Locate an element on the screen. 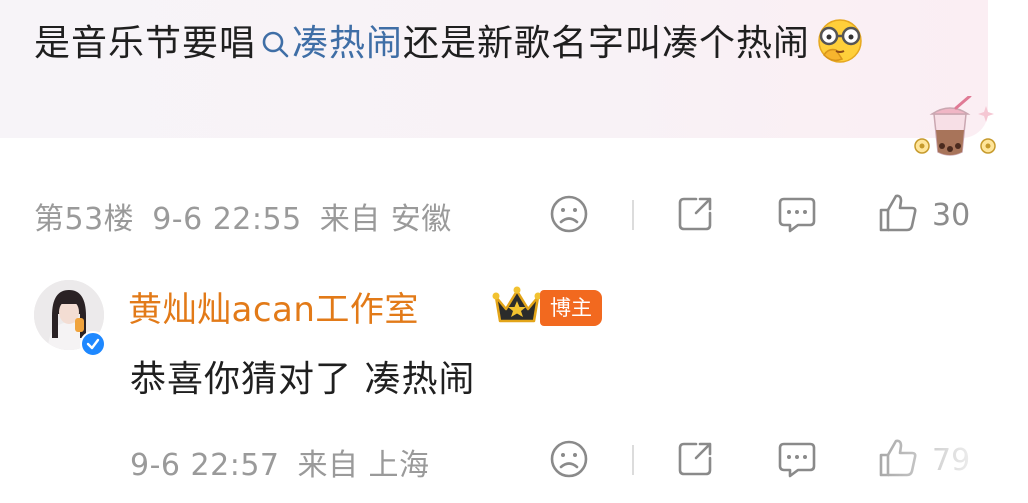 This screenshot has height=503, width=1028. reply-date: 9-6 22:57 is located at coordinates (205, 465).